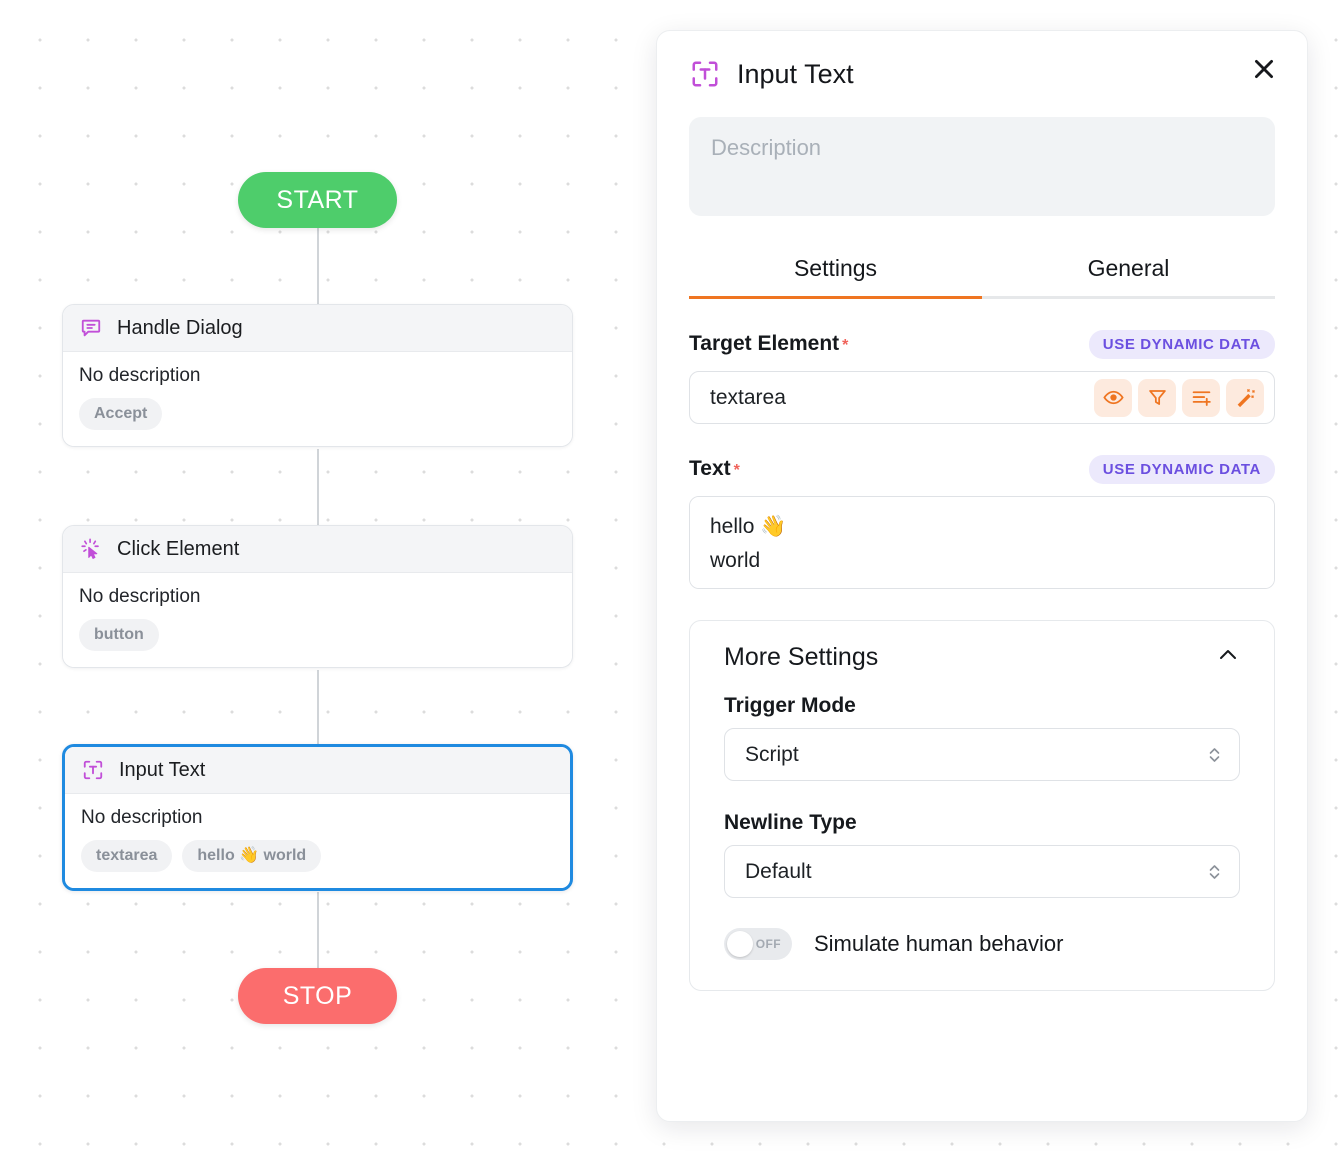 Image resolution: width=1340 pixels, height=1164 pixels. What do you see at coordinates (318, 266) in the screenshot?
I see `connector-start-to-node1` at bounding box center [318, 266].